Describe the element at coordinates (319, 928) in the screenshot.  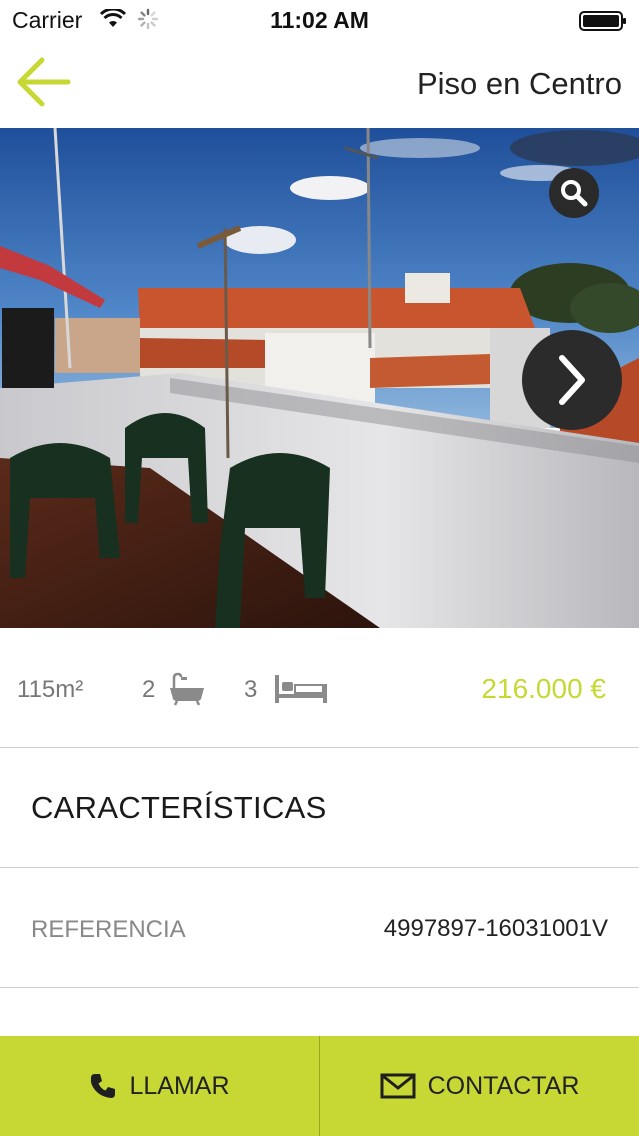
I see `reference-row: REFERENCIA 4997897-16031001V` at that location.